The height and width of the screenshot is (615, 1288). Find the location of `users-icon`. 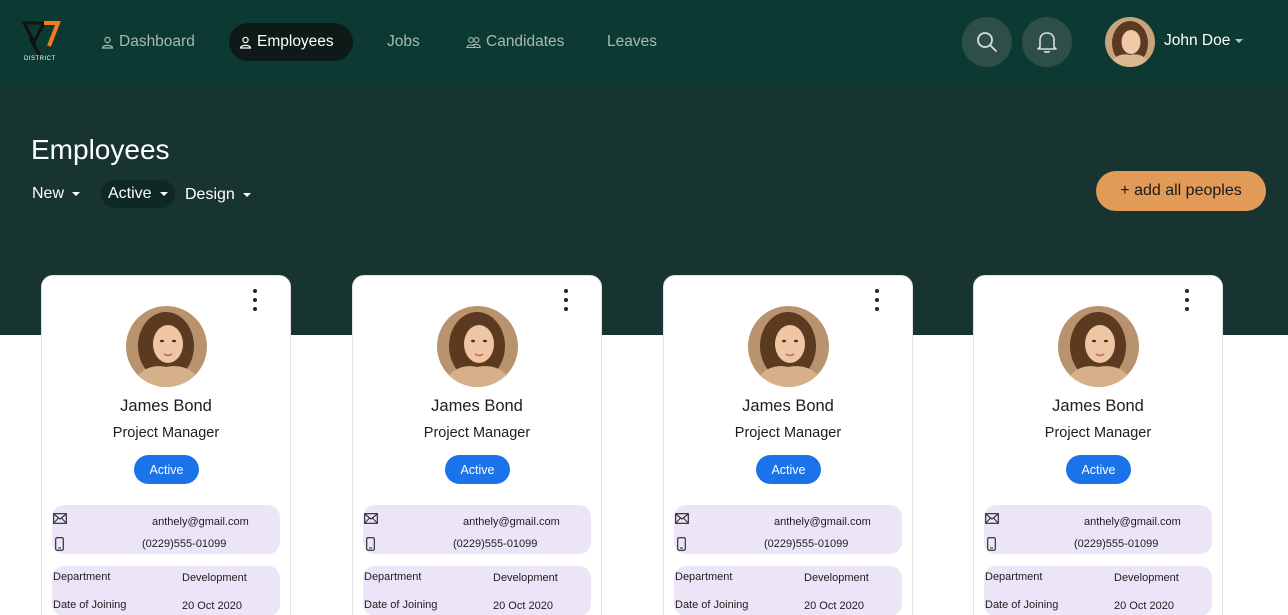

users-icon is located at coordinates (473, 42).